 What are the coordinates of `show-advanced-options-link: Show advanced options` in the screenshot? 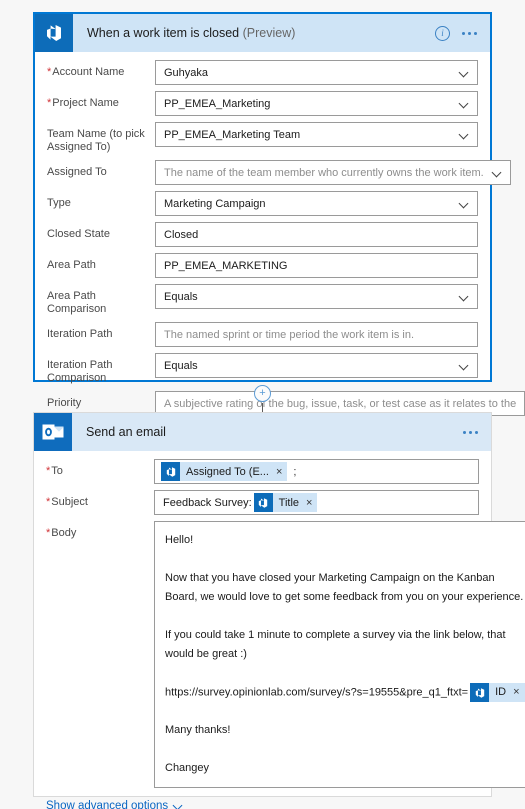 It's located at (114, 804).